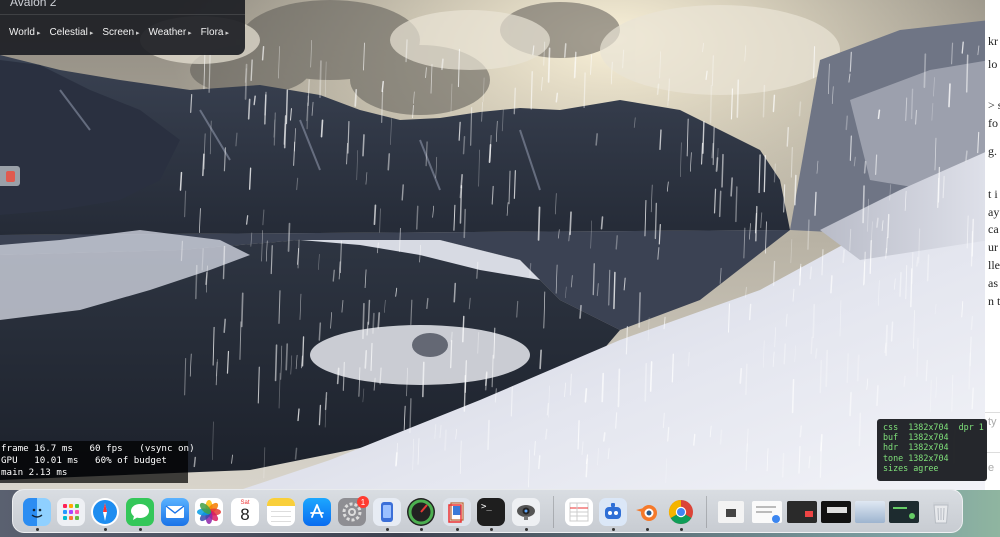 The image size is (1000, 537). Describe the element at coordinates (916, 457) in the screenshot. I see `res-tone-line: tone 1382x704` at that location.